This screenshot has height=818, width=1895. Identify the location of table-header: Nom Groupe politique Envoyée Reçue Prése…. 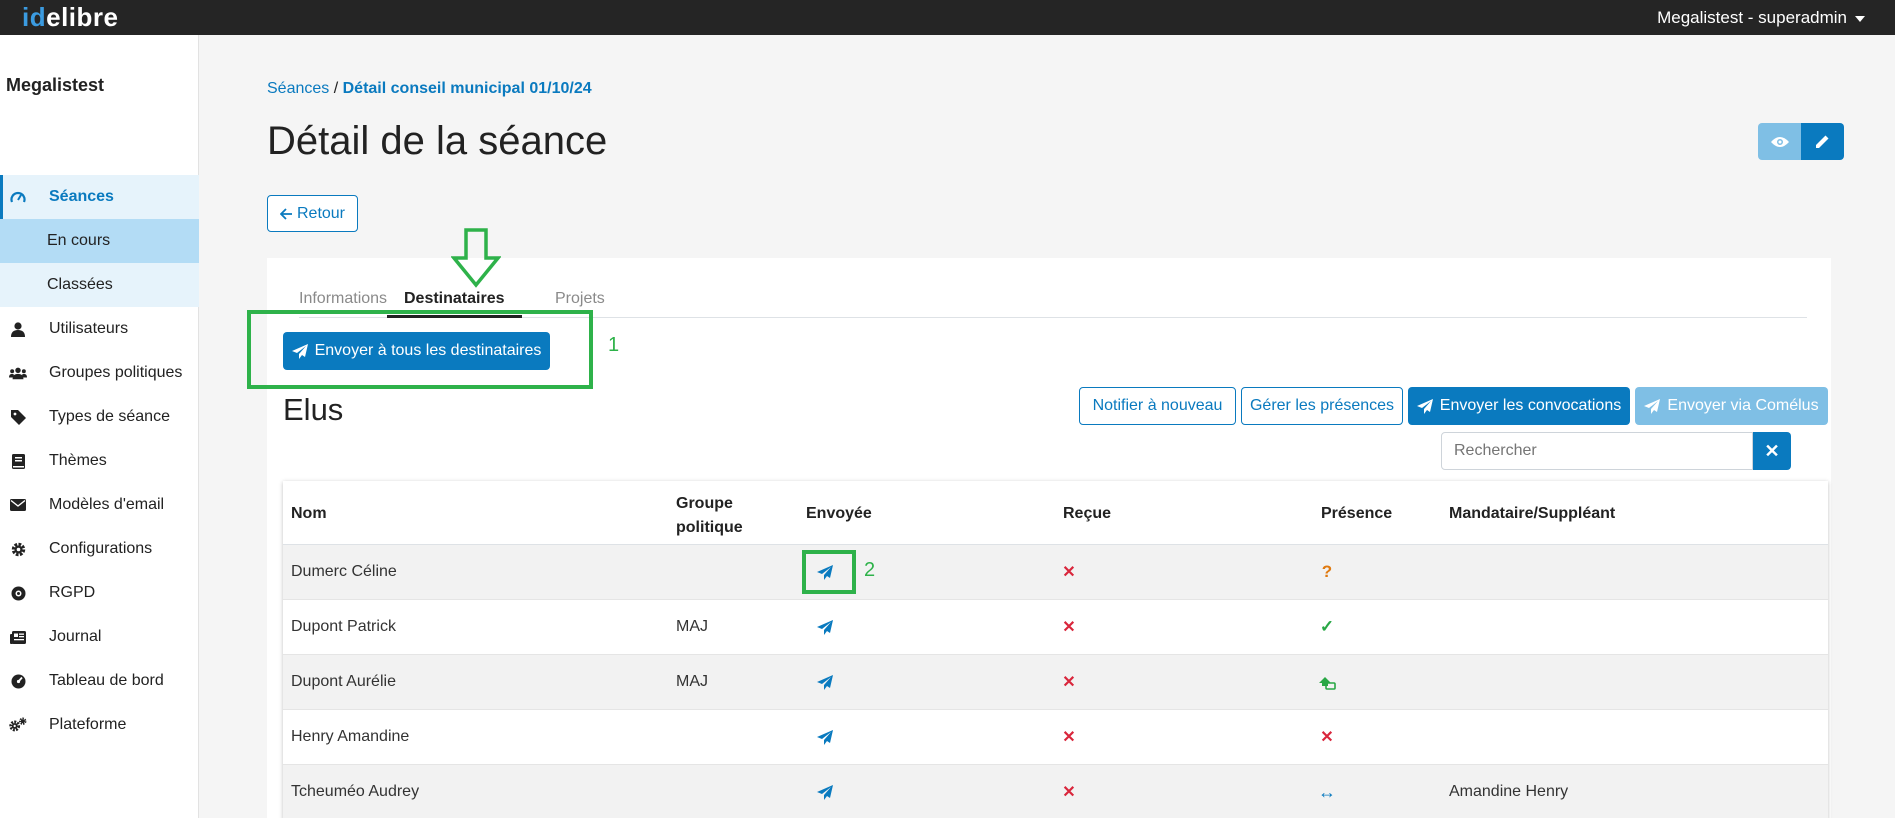
(1055, 513).